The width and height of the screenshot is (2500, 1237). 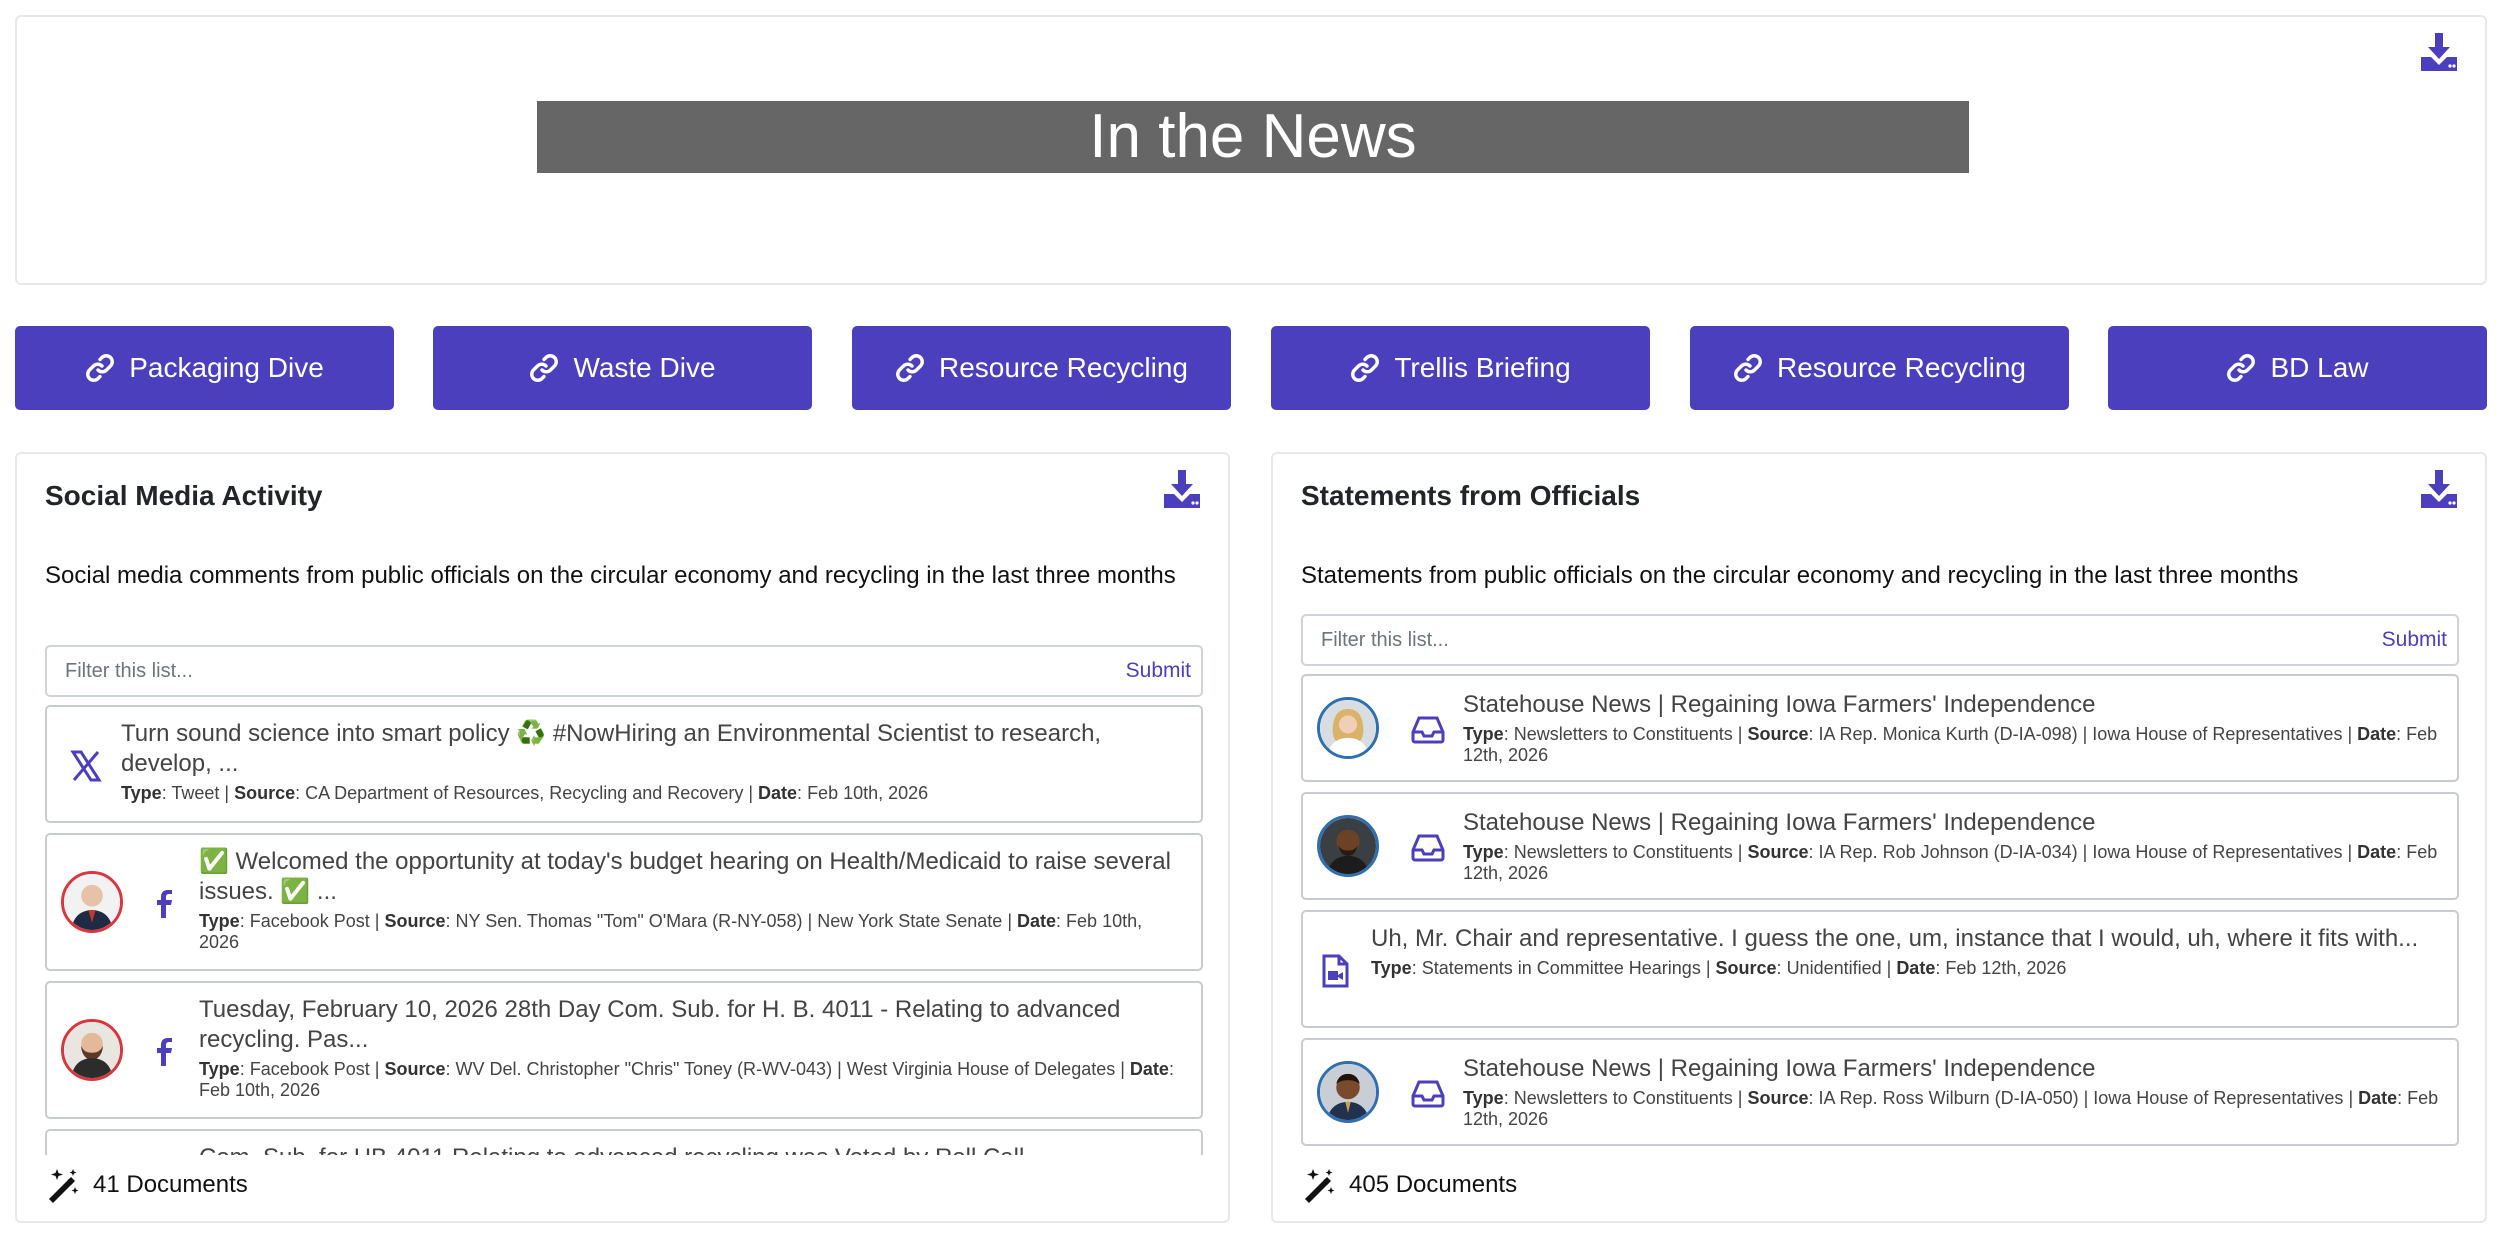 I want to click on panel-title: Statements from Officials, so click(x=1471, y=495).